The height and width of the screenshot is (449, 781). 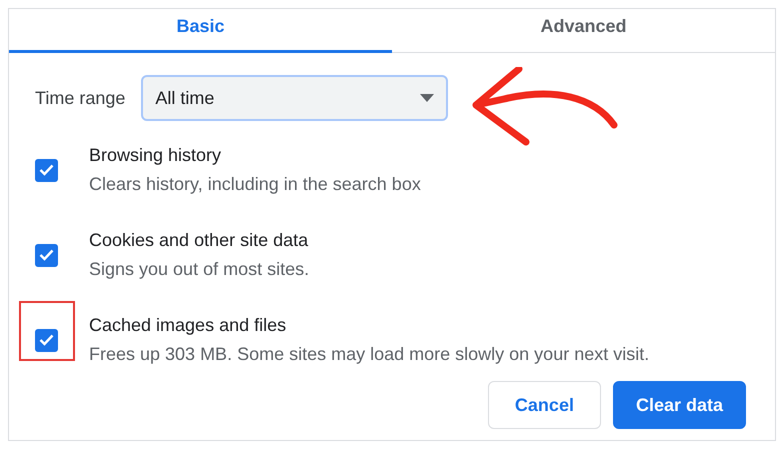 I want to click on option-description: Clears history, including in the search box, so click(x=255, y=184).